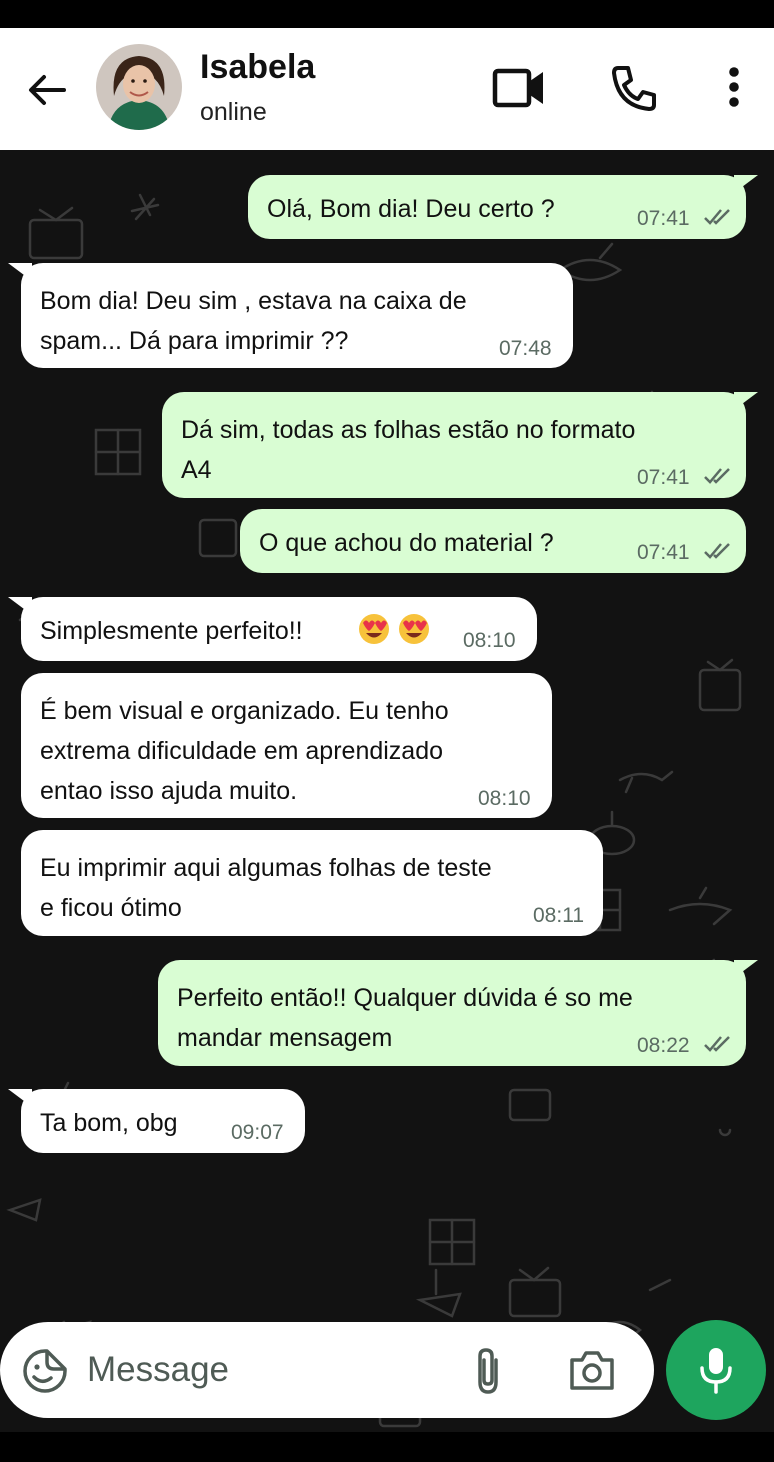 This screenshot has height=1462, width=774. Describe the element at coordinates (158, 1370) in the screenshot. I see `message-input: Message` at that location.